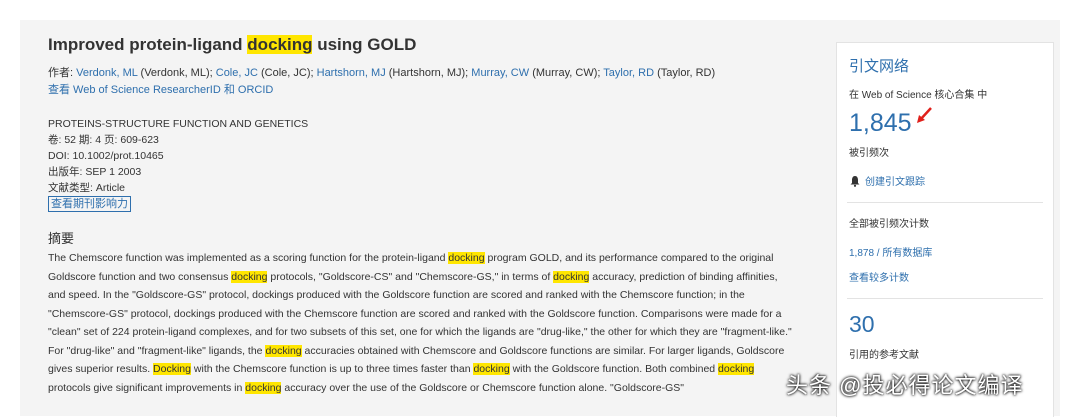 This screenshot has width=1080, height=417. I want to click on watermark: 头条 @投必得论文编译, so click(905, 385).